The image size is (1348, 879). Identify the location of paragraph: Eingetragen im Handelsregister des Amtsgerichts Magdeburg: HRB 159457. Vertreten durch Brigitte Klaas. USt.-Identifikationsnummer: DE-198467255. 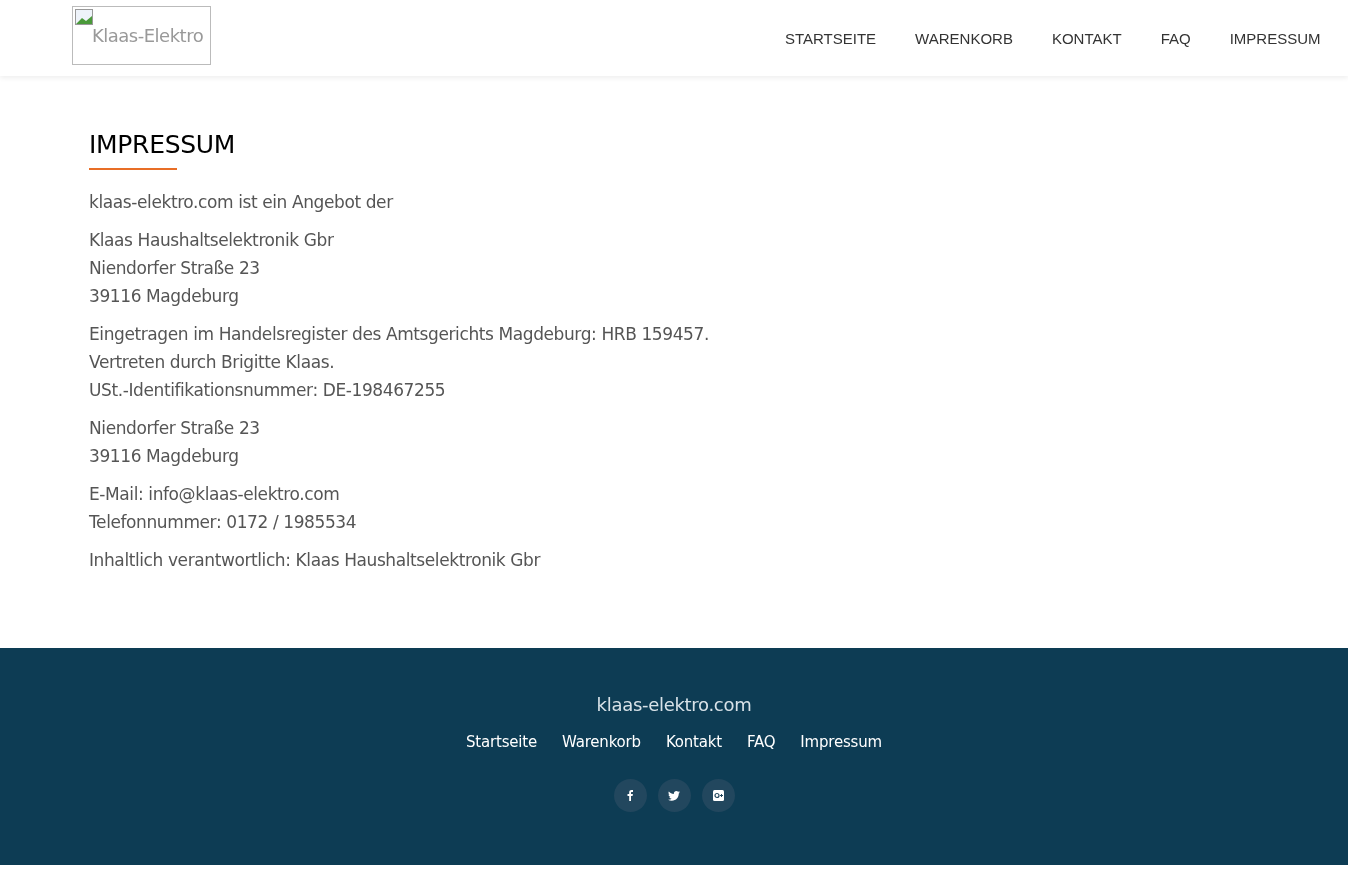
(399, 362).